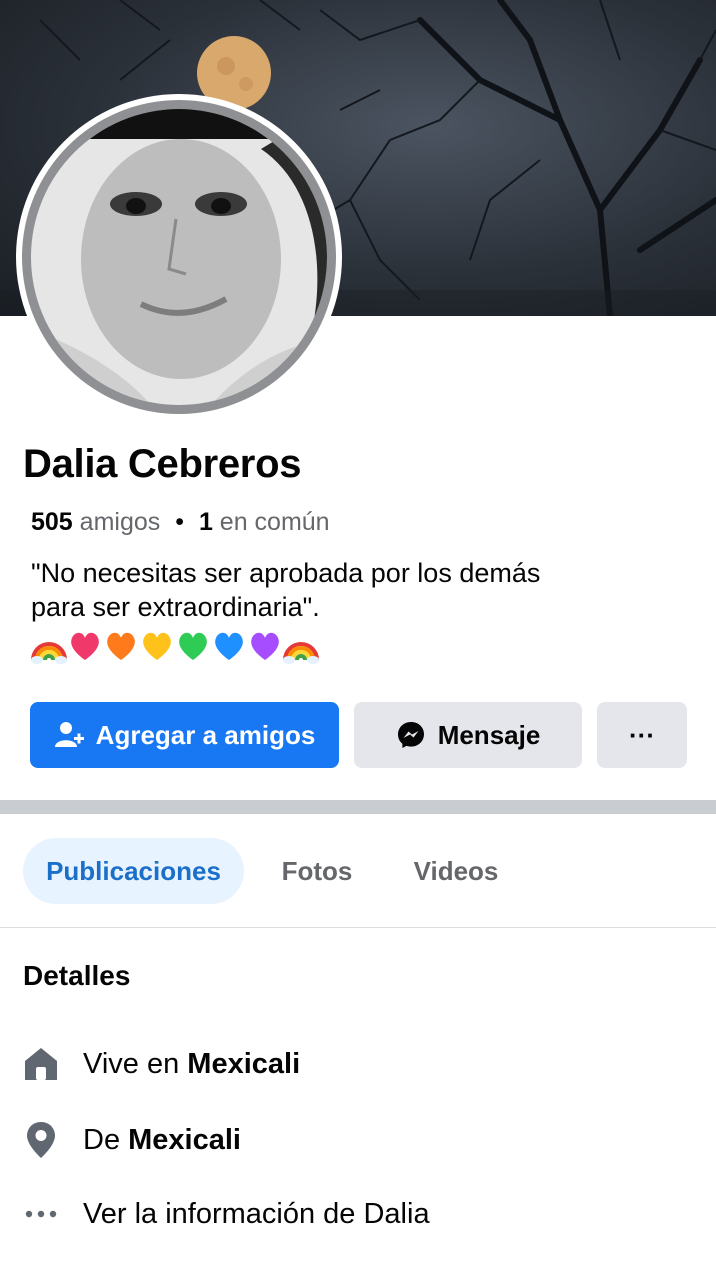 The width and height of the screenshot is (716, 1280). I want to click on message-button: Mensaje, so click(468, 735).